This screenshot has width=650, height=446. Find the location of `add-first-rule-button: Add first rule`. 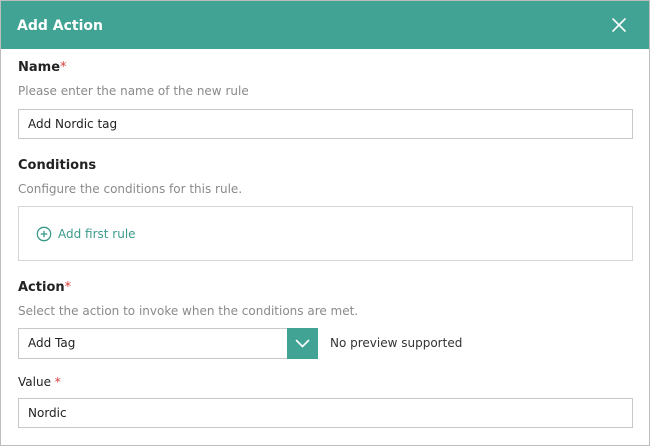

add-first-rule-button: Add first rule is located at coordinates (86, 234).